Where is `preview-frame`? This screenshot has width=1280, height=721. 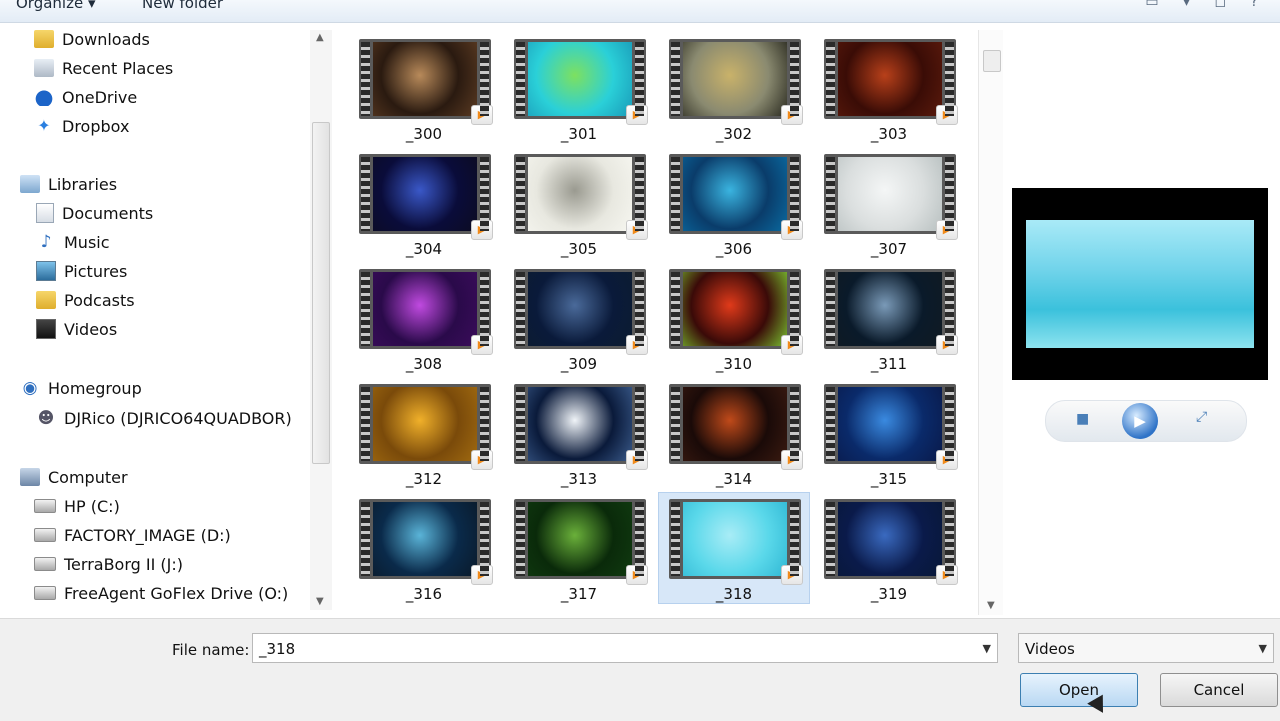
preview-frame is located at coordinates (1140, 284).